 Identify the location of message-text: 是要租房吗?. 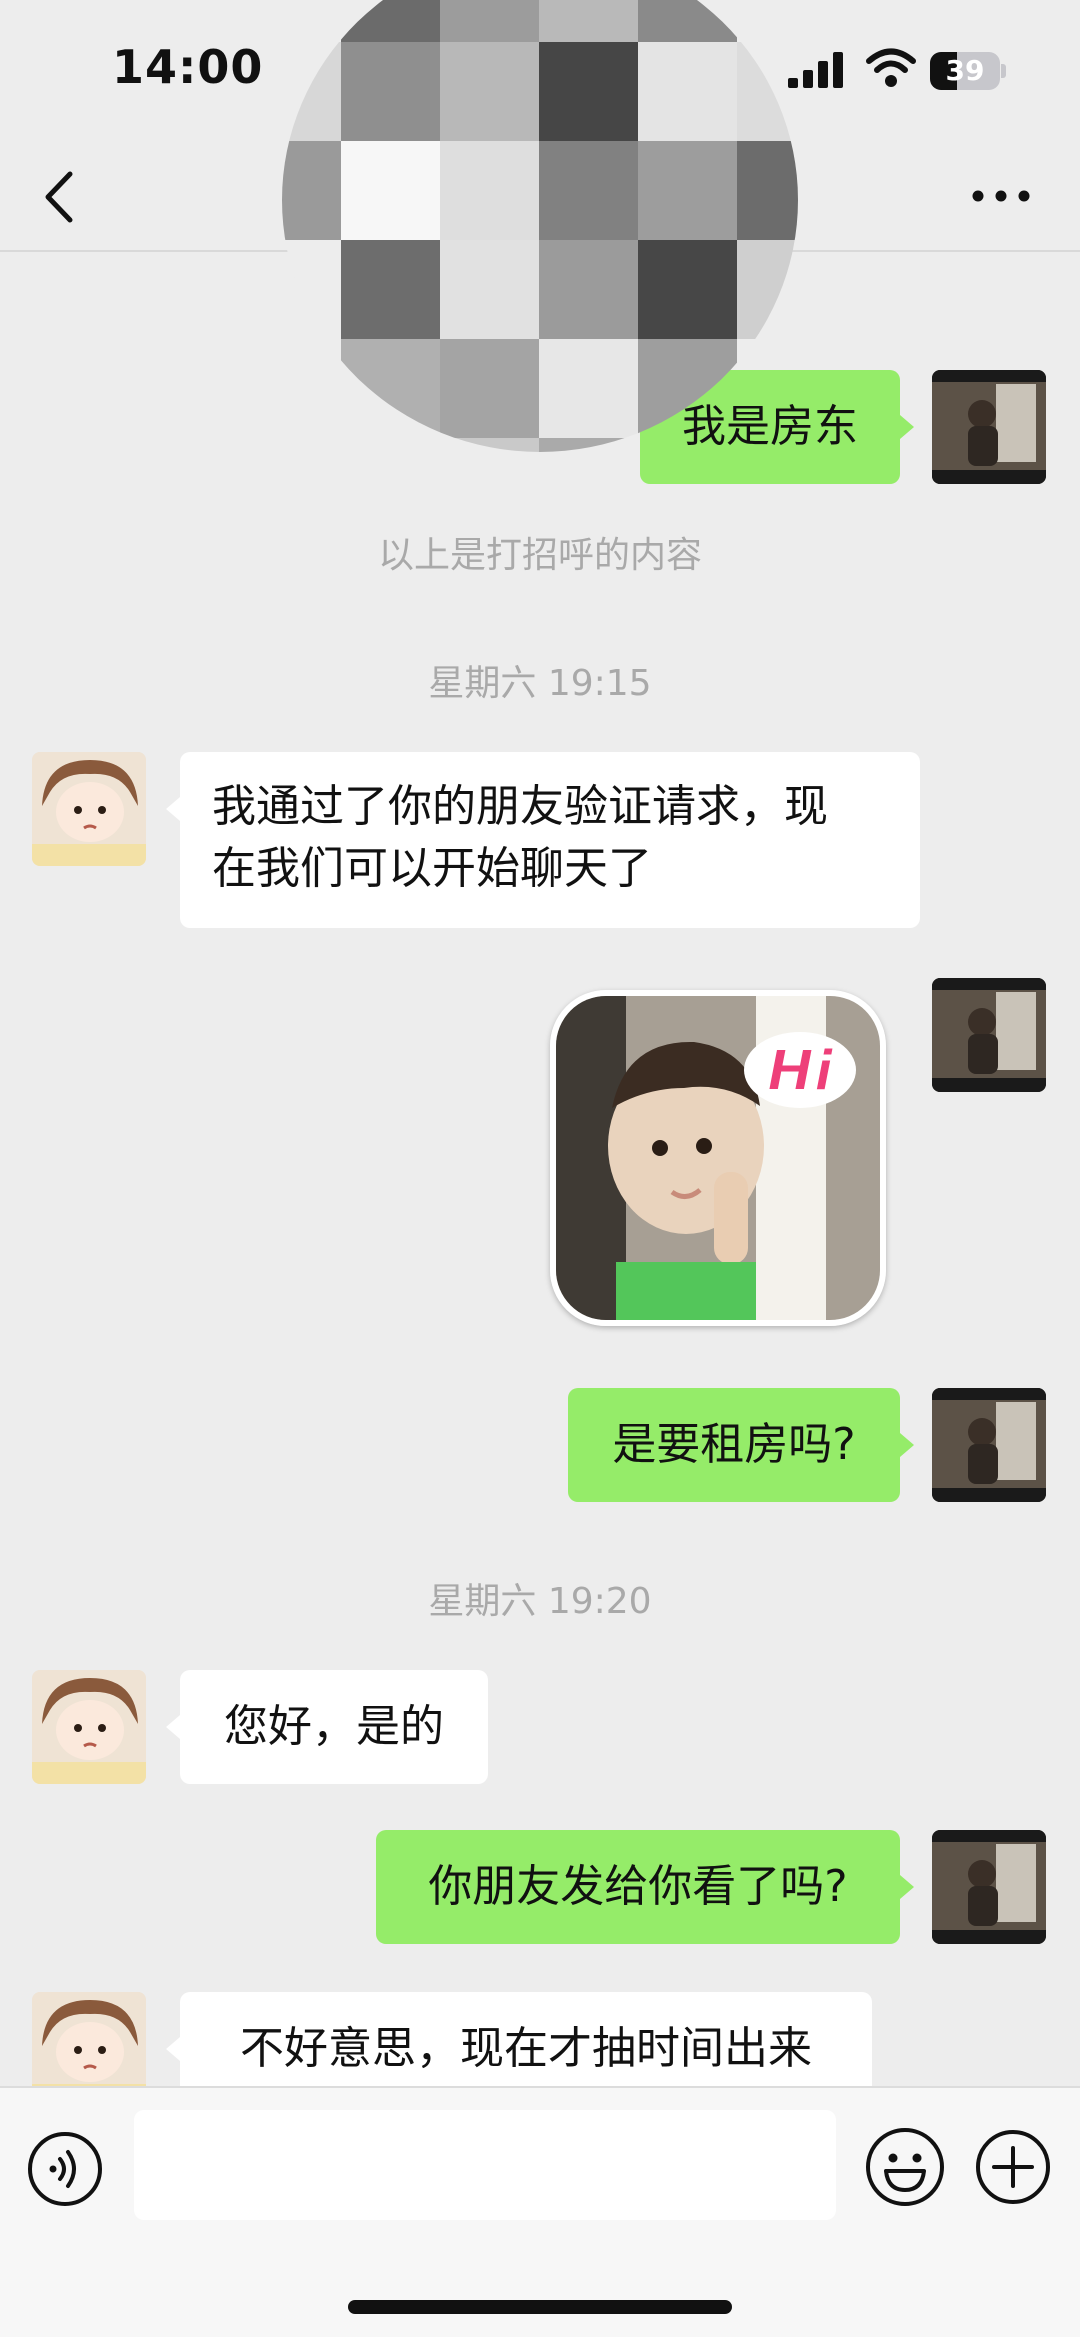
(734, 1444).